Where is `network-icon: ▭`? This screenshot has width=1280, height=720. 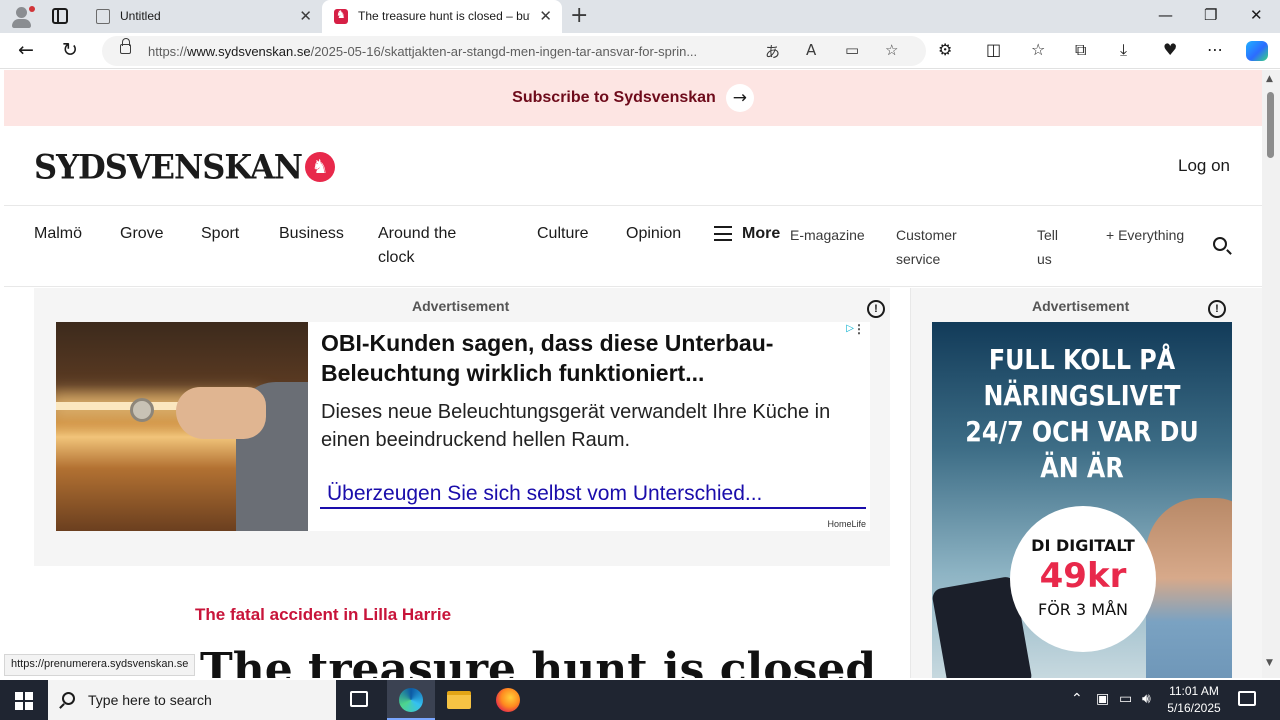 network-icon: ▭ is located at coordinates (1125, 699).